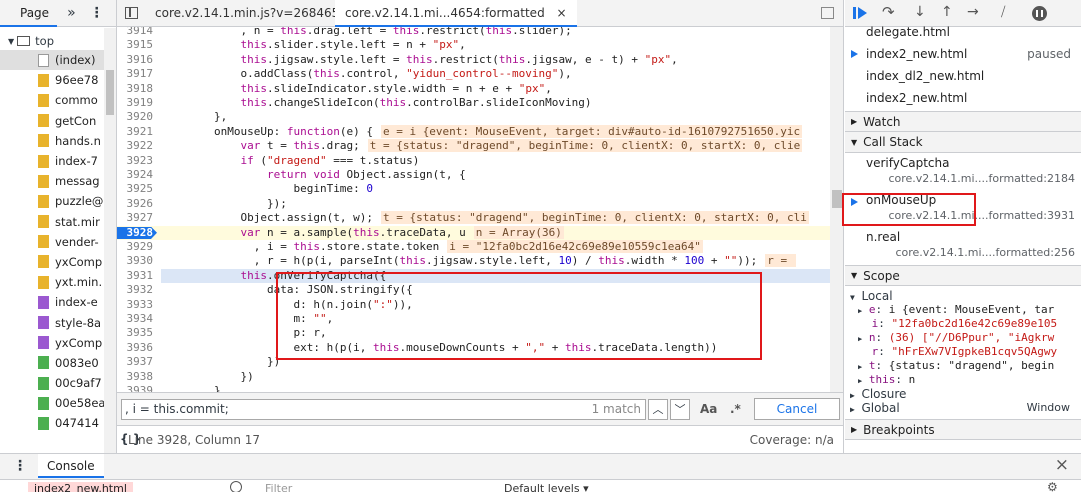 The width and height of the screenshot is (1081, 492). I want to click on navigator-item: index-7, so click(58, 161).